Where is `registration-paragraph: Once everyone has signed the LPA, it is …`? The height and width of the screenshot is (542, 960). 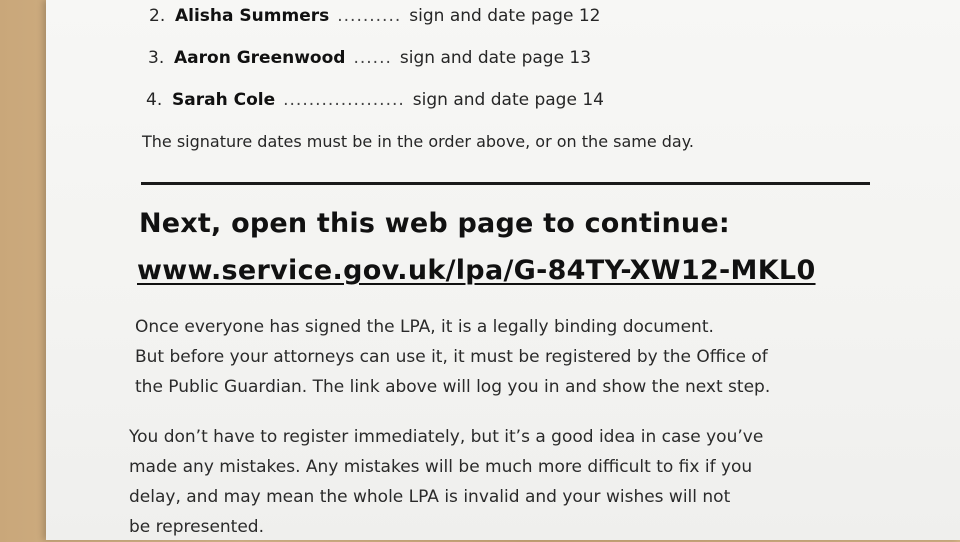
registration-paragraph: Once everyone has signed the LPA, it is … is located at coordinates (452, 357).